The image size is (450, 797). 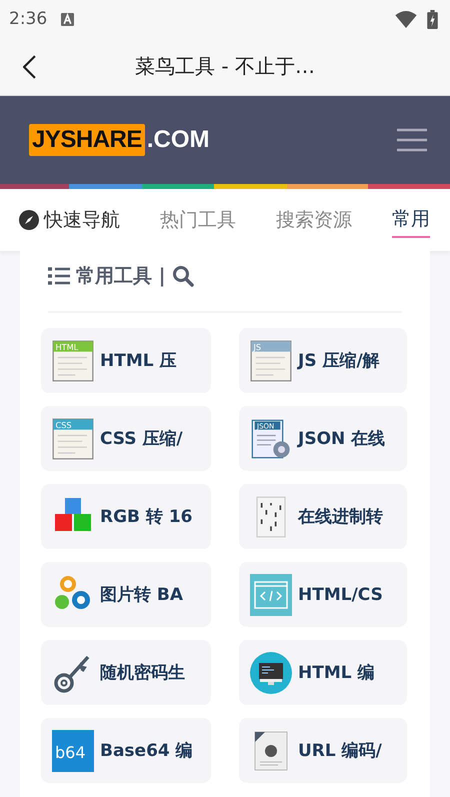 I want to click on tool-tile: 随机密码生, so click(x=126, y=672).